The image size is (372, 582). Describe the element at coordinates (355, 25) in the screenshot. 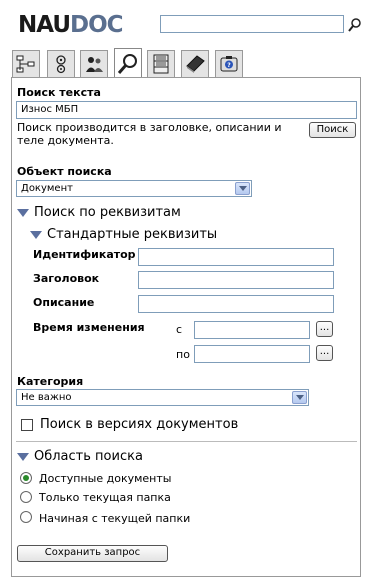

I see `search-icon` at that location.